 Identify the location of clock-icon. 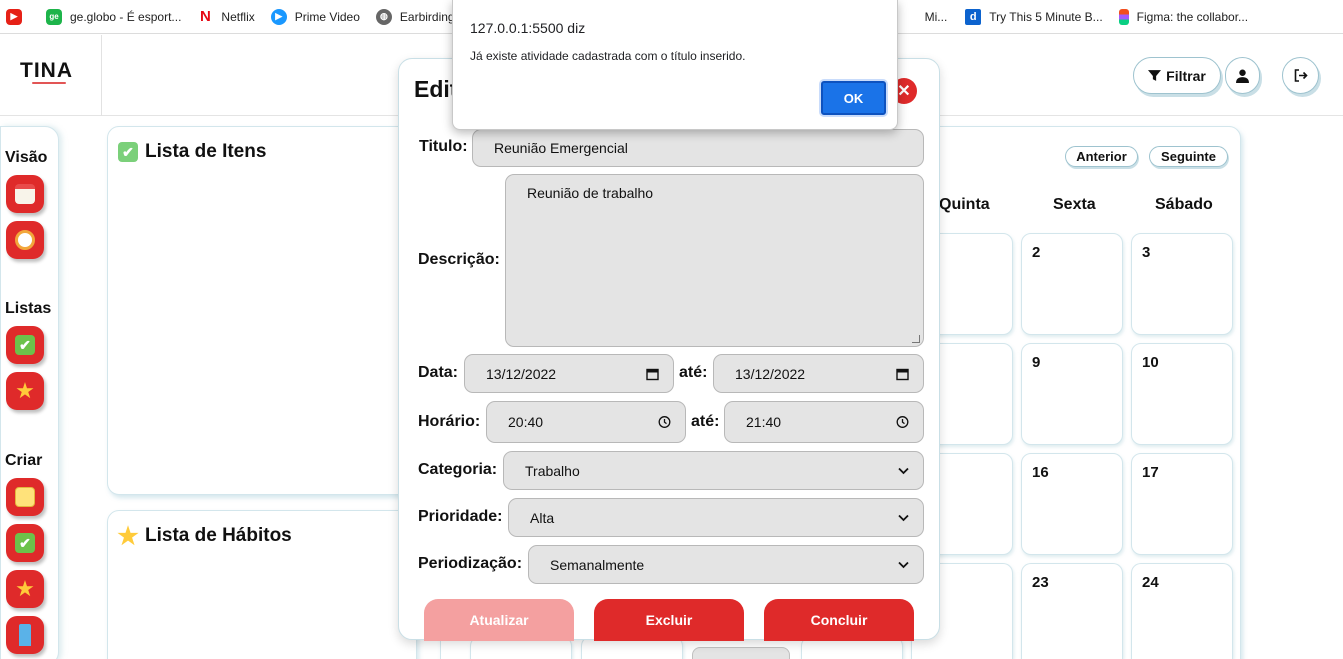
(25, 240).